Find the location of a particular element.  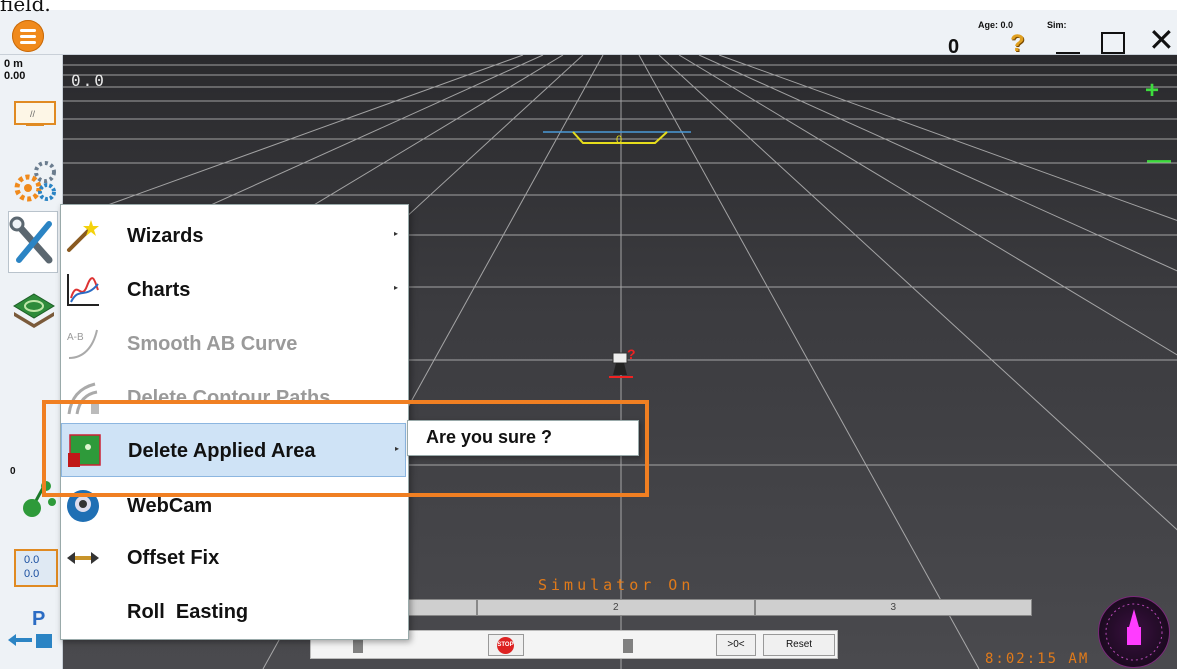

offset-arrows-icon is located at coordinates (83, 558).